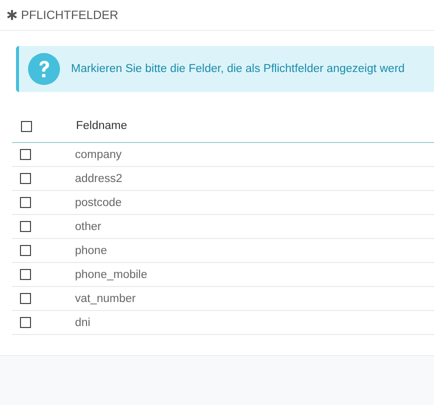  What do you see at coordinates (111, 274) in the screenshot?
I see `table-cell: phone_mobile` at bounding box center [111, 274].